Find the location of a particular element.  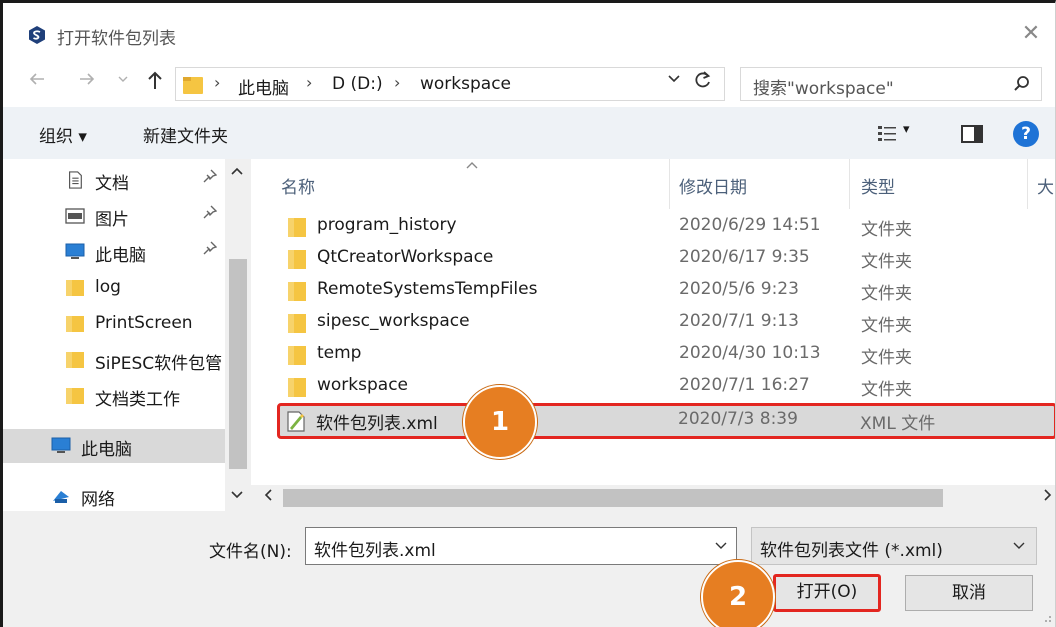

callout-badge-1: 1 is located at coordinates (500, 422).